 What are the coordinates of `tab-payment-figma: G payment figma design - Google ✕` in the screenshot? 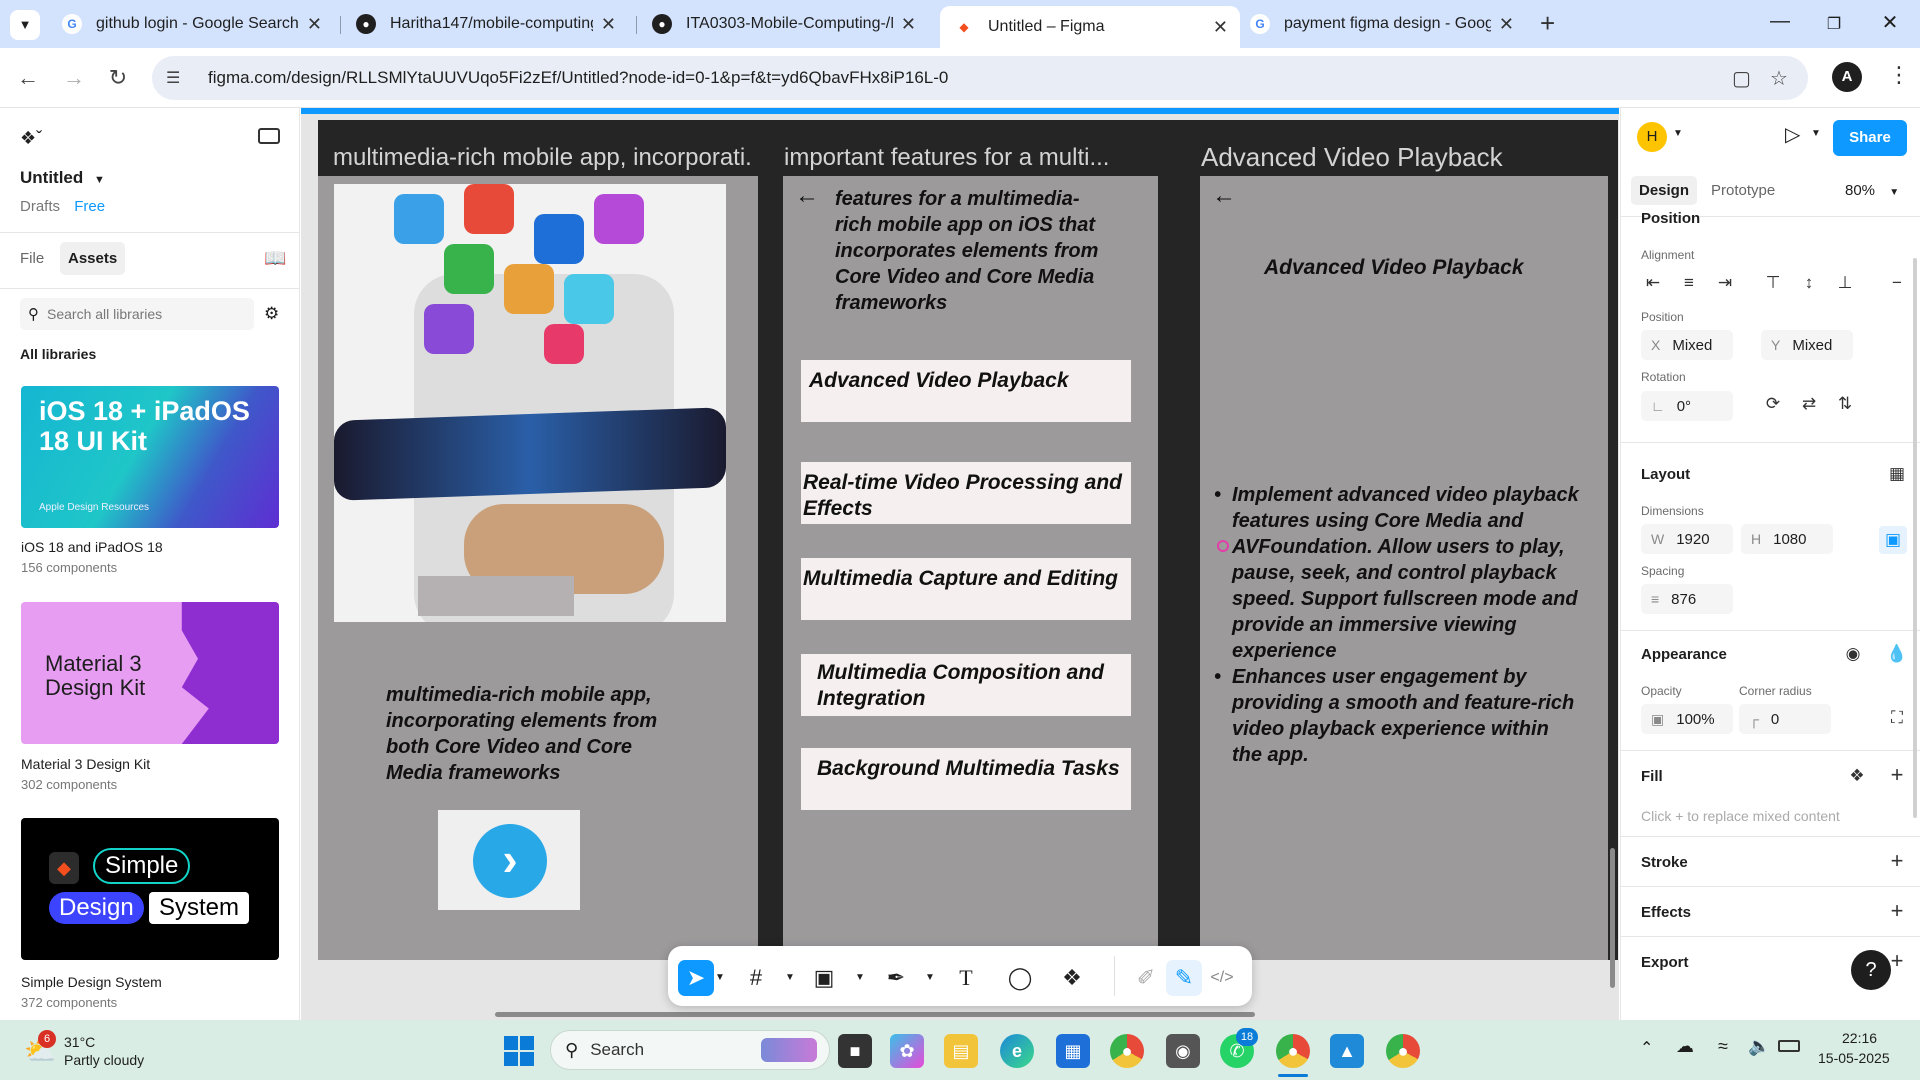 It's located at (1381, 24).